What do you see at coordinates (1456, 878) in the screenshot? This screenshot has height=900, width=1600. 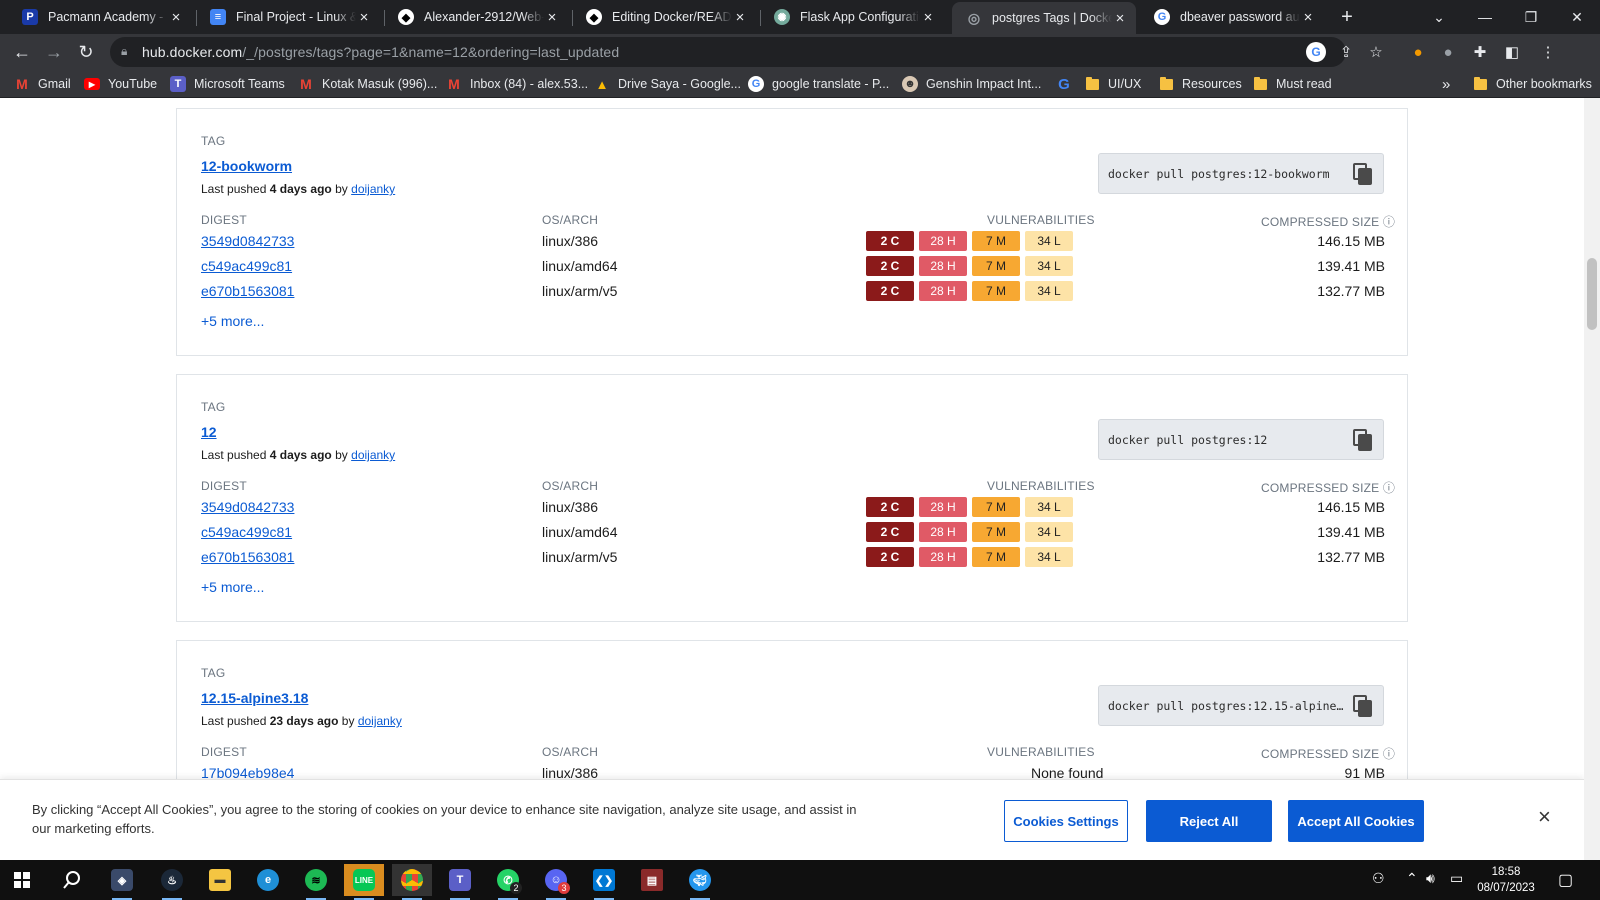 I see `network-icon: ▭` at bounding box center [1456, 878].